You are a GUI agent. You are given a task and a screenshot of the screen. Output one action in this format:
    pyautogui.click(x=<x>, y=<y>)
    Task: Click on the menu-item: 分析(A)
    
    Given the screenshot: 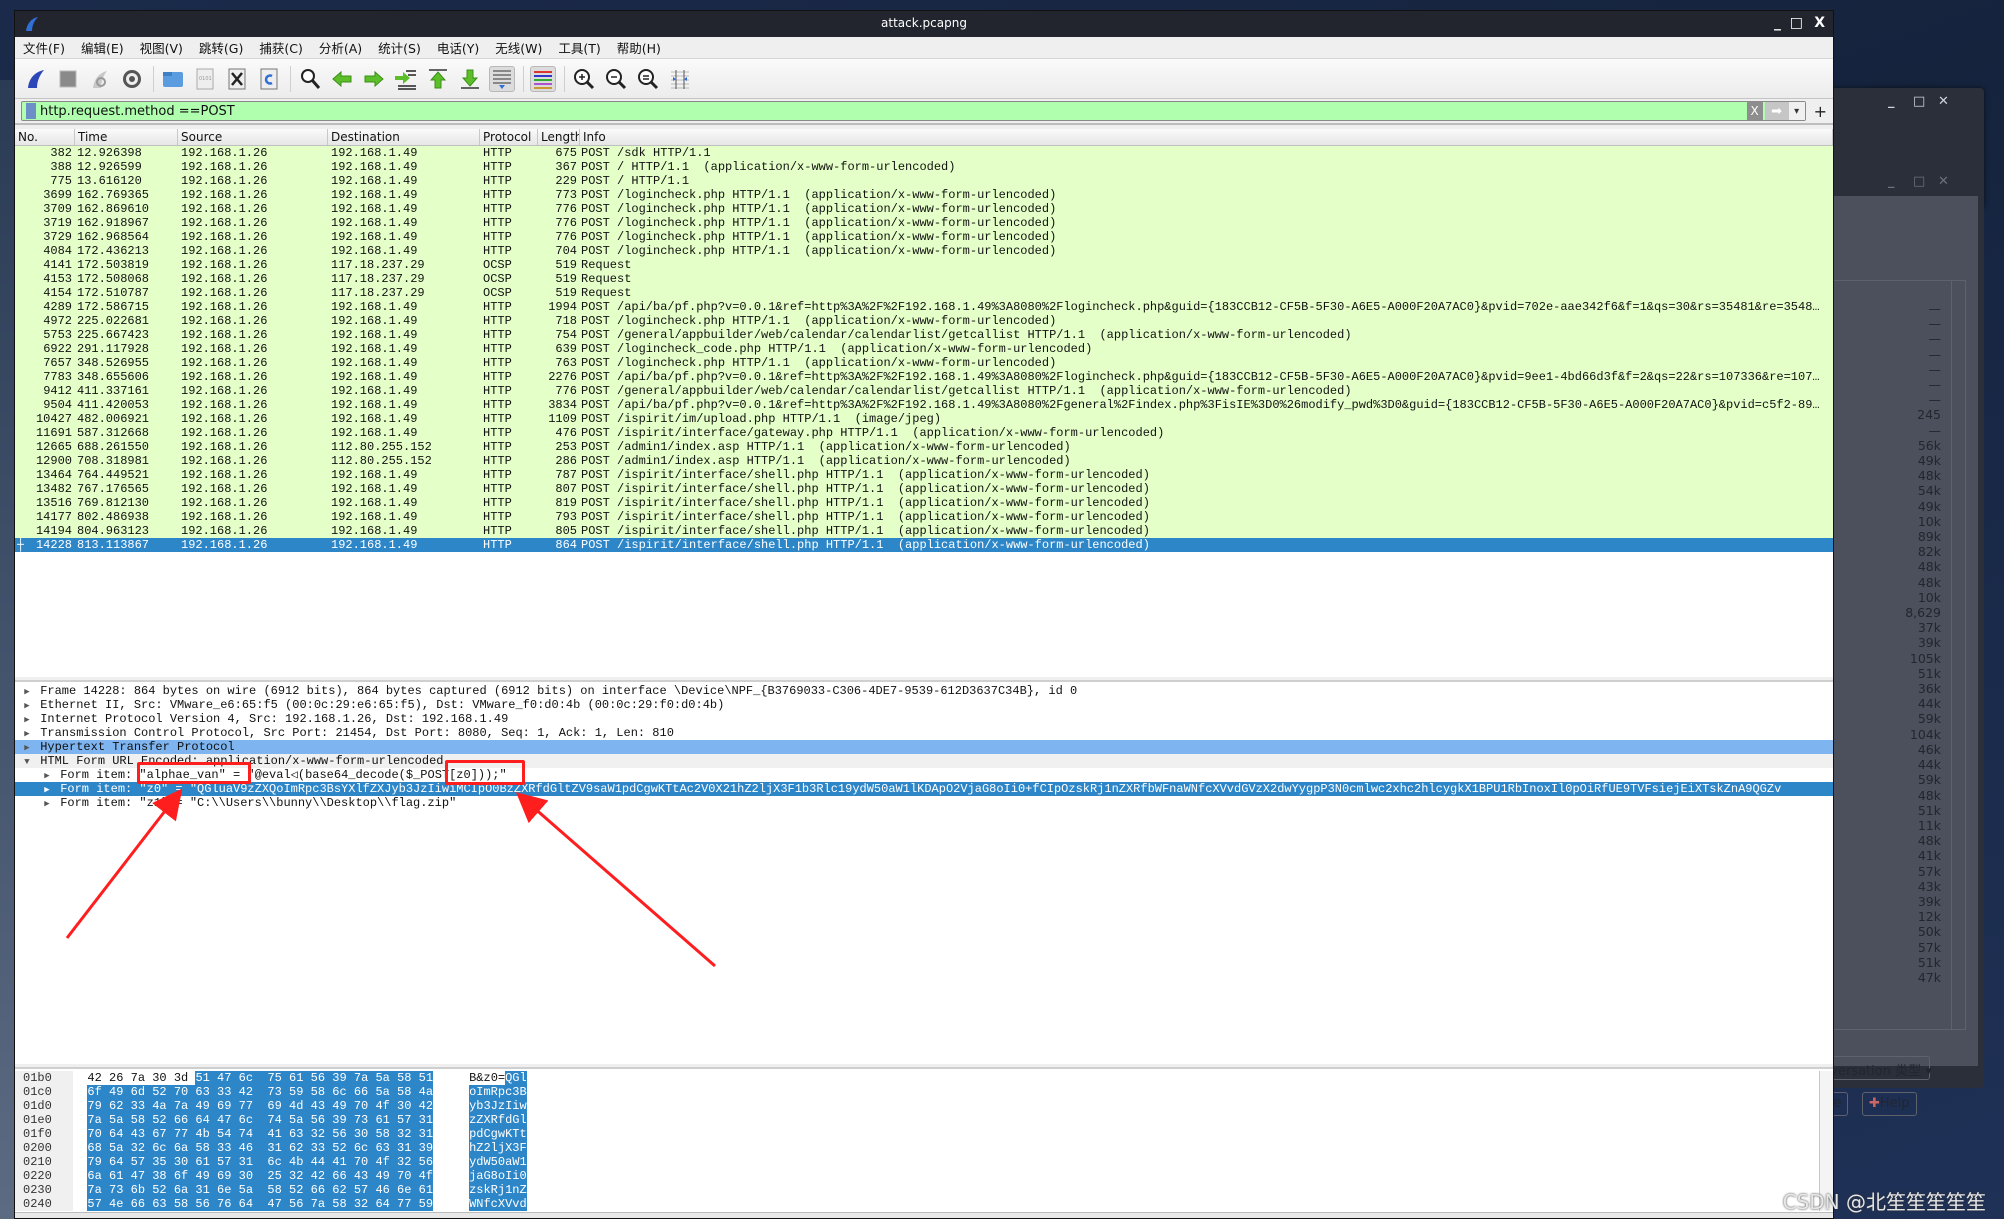 What is the action you would take?
    pyautogui.click(x=340, y=47)
    